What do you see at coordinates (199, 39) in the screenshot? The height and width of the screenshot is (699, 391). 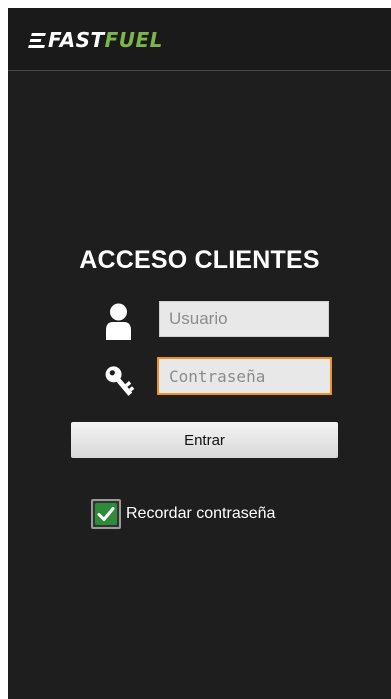 I see `app-header: FAST FUEL` at bounding box center [199, 39].